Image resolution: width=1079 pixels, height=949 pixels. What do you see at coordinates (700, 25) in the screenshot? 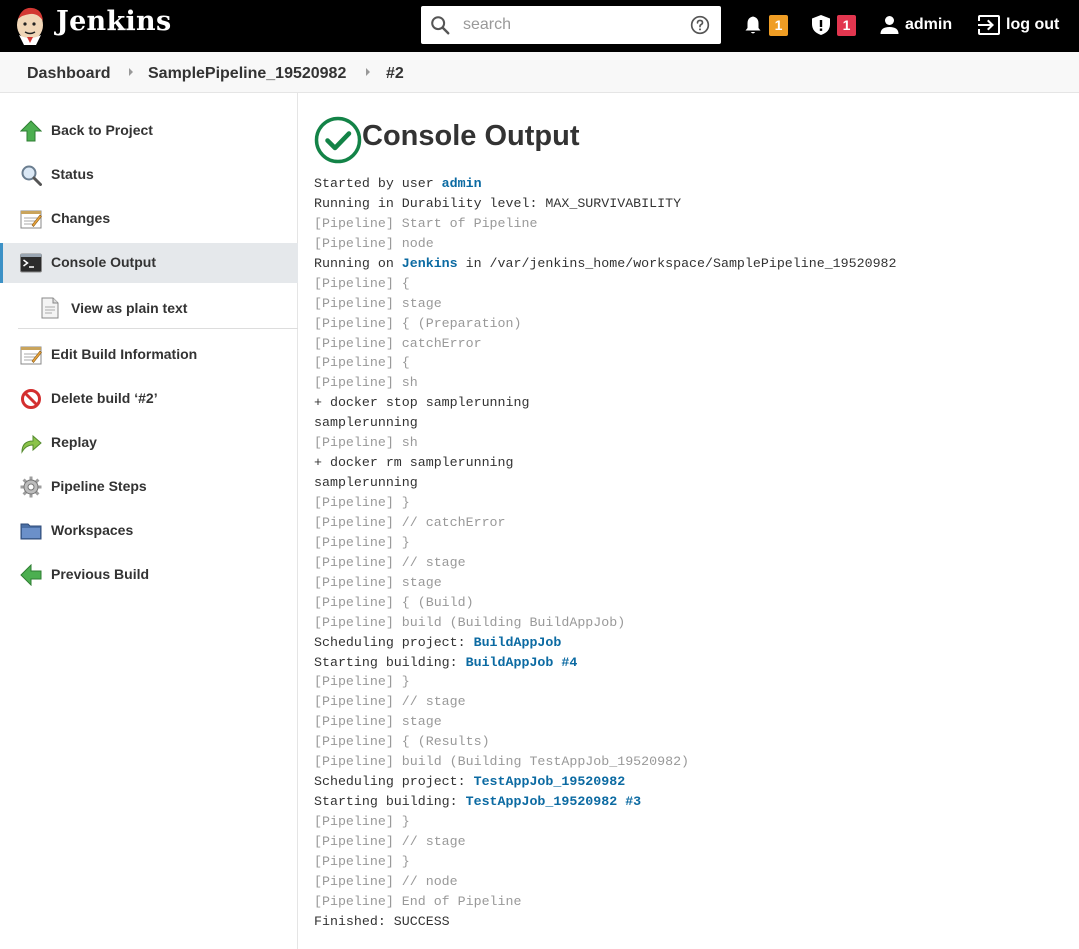
I see `help-icon` at bounding box center [700, 25].